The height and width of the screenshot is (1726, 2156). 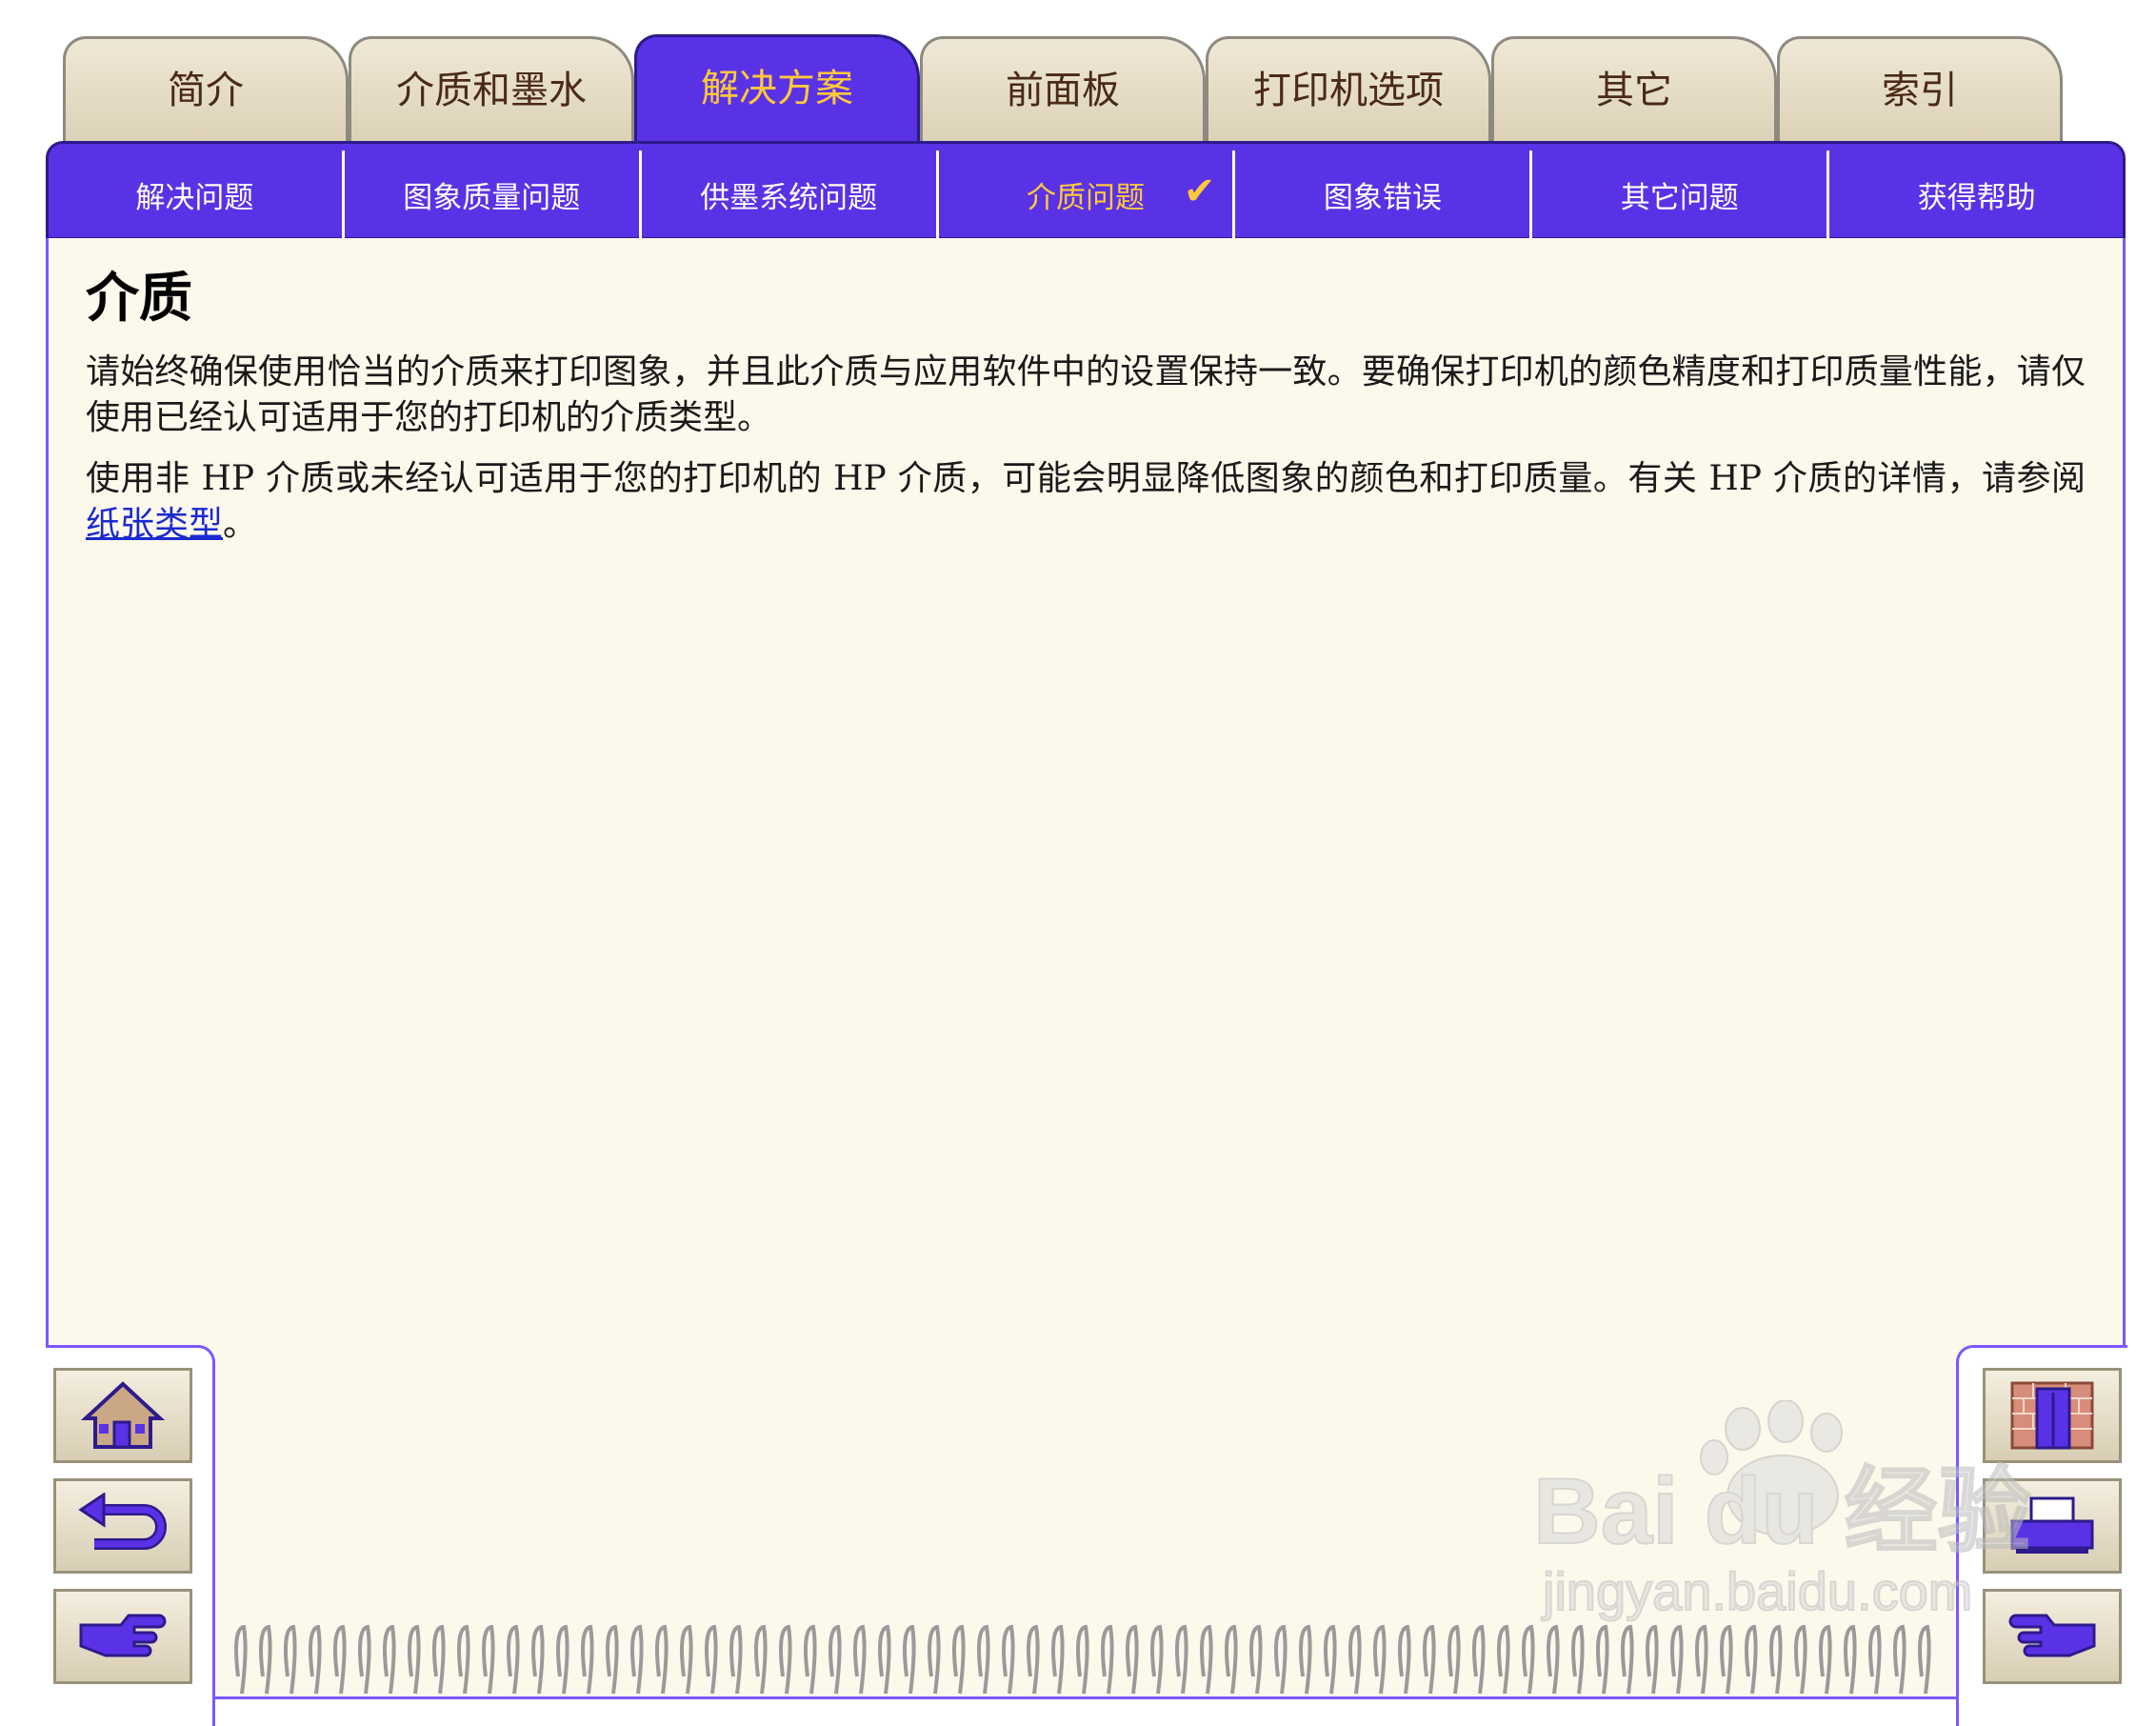 I want to click on checkmark-icon: ✔, so click(x=1200, y=191).